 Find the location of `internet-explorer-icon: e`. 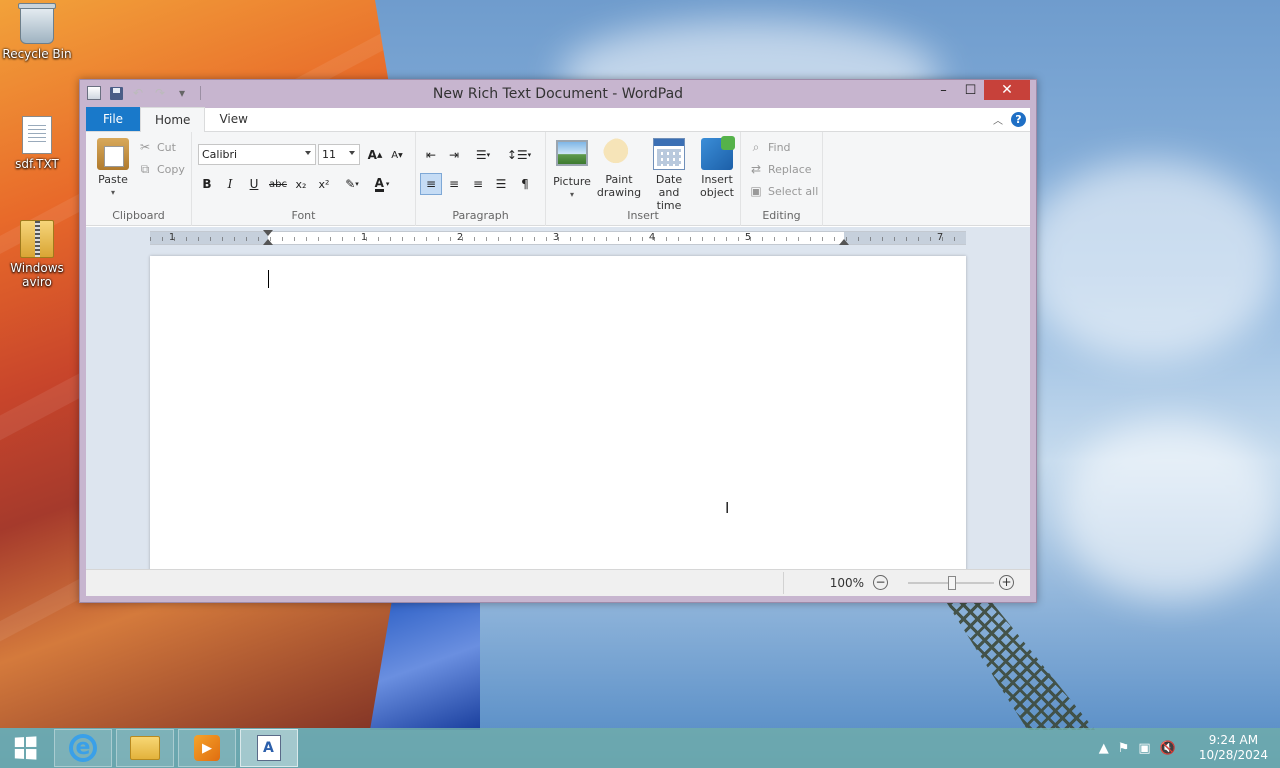

internet-explorer-icon: e is located at coordinates (83, 748).